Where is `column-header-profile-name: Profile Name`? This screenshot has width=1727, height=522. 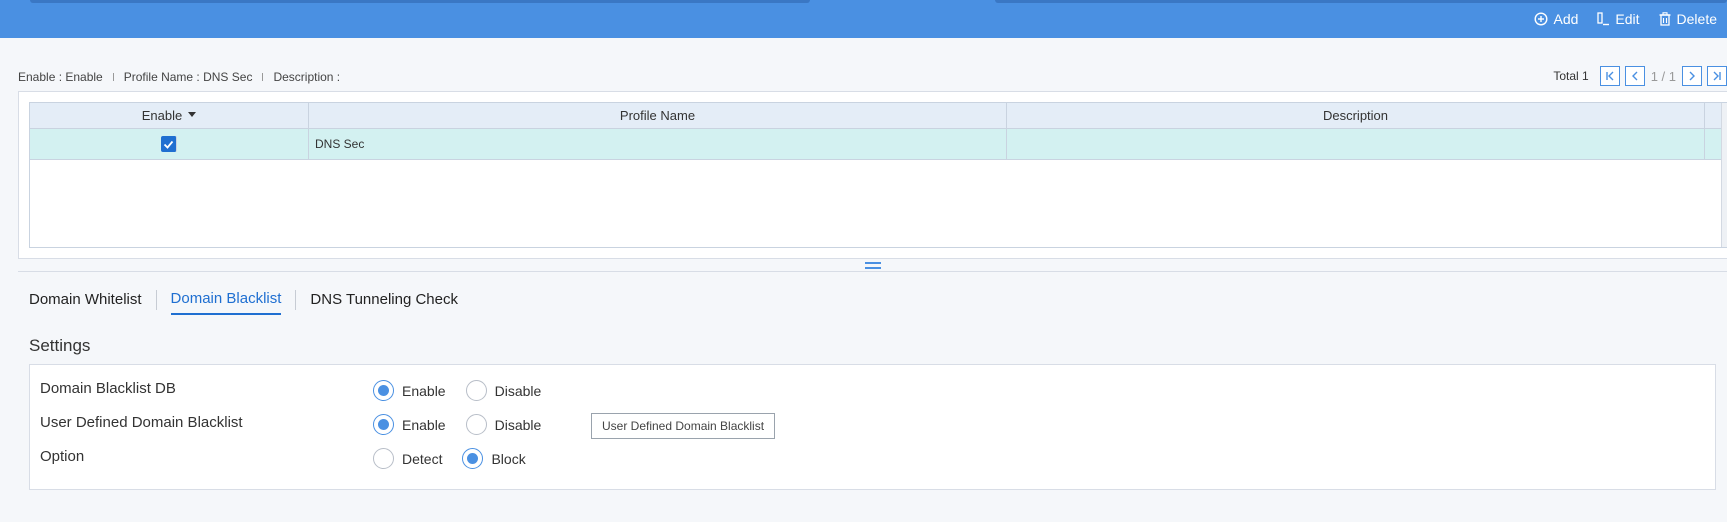
column-header-profile-name: Profile Name is located at coordinates (658, 115).